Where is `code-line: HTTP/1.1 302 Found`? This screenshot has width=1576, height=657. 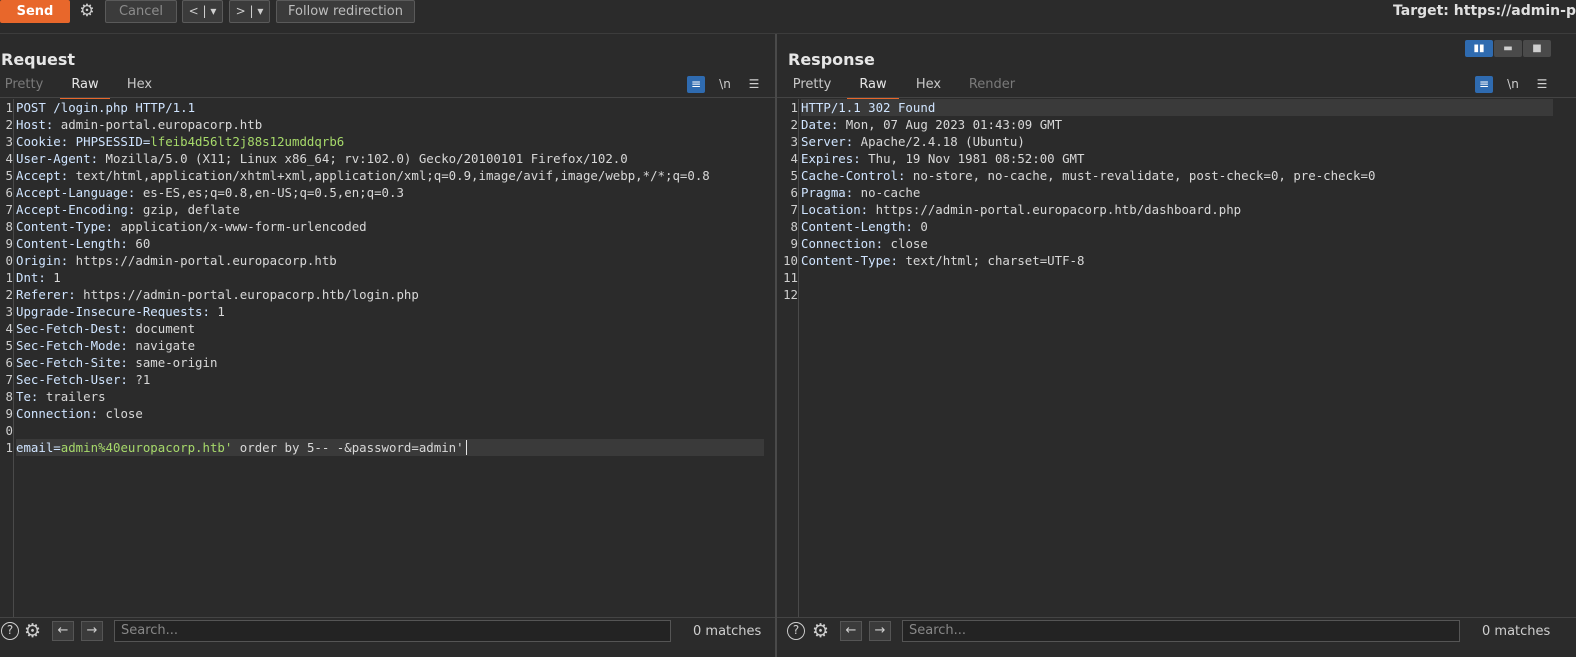 code-line: HTTP/1.1 302 Found is located at coordinates (1177, 107).